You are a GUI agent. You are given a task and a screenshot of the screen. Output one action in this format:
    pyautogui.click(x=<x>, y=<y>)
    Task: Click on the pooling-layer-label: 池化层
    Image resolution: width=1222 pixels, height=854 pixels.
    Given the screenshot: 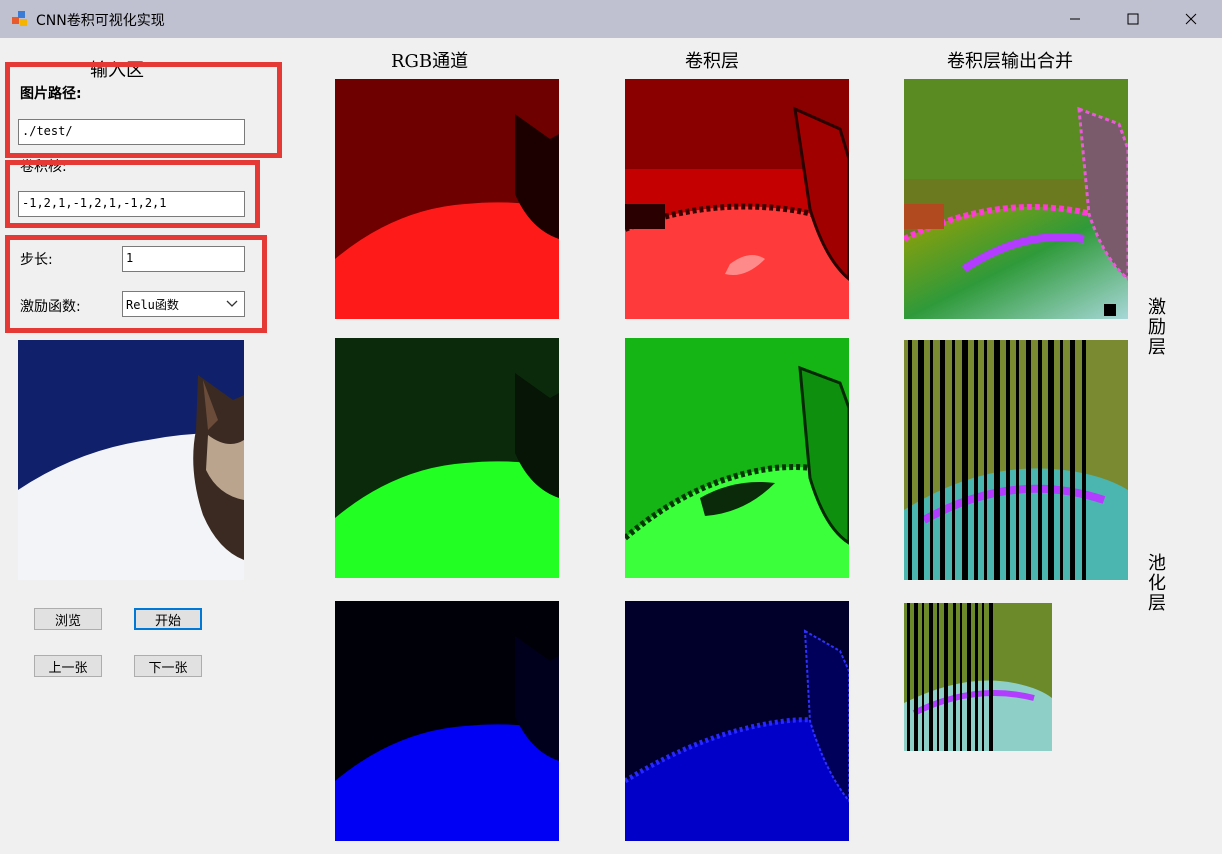 What is the action you would take?
    pyautogui.click(x=1157, y=583)
    